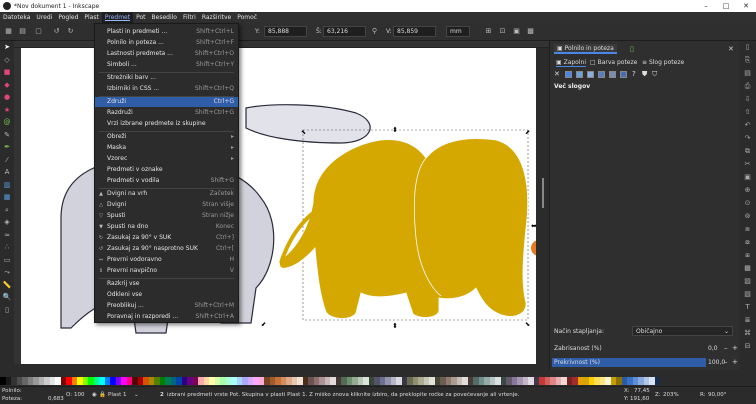 The height and width of the screenshot is (404, 756). Describe the element at coordinates (140, 17) in the screenshot. I see `menu-path: Pot` at that location.